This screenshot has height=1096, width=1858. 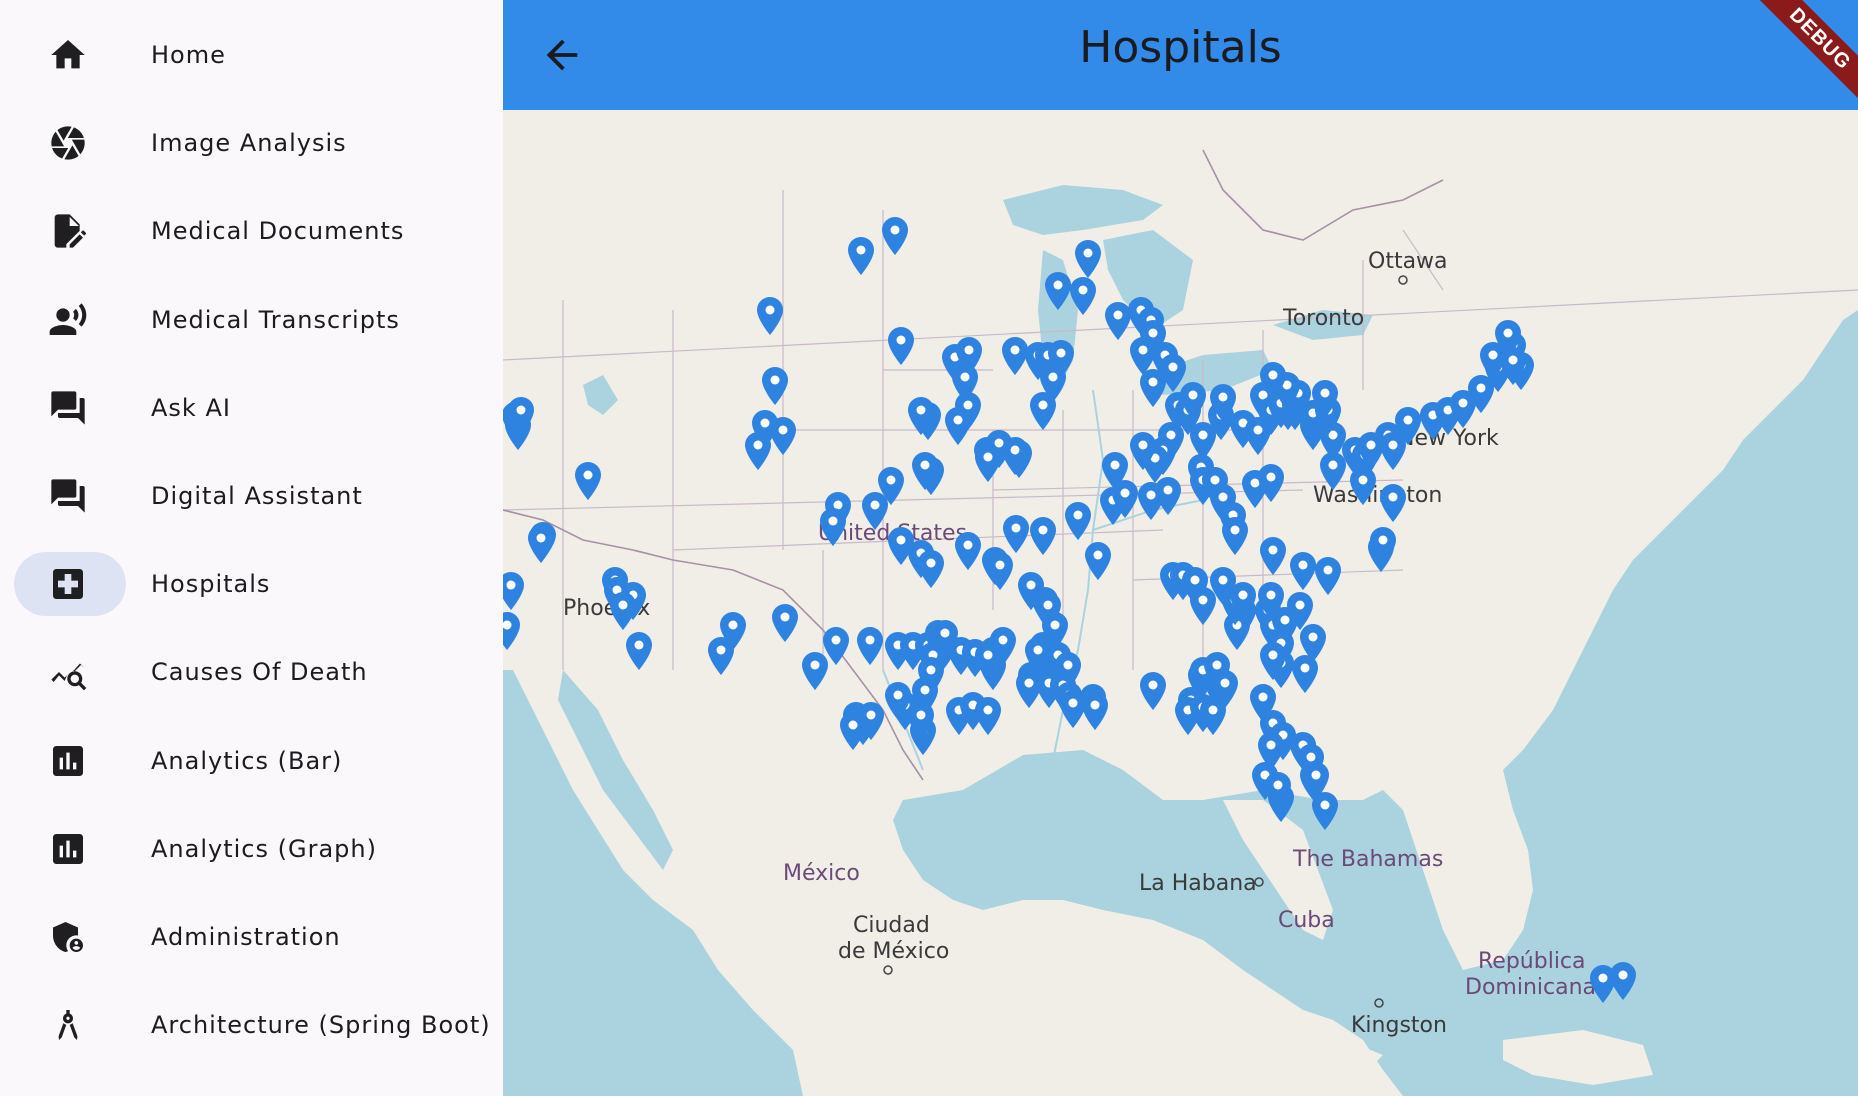 I want to click on sidebar-item-label: Medical Transcripts, so click(x=275, y=319).